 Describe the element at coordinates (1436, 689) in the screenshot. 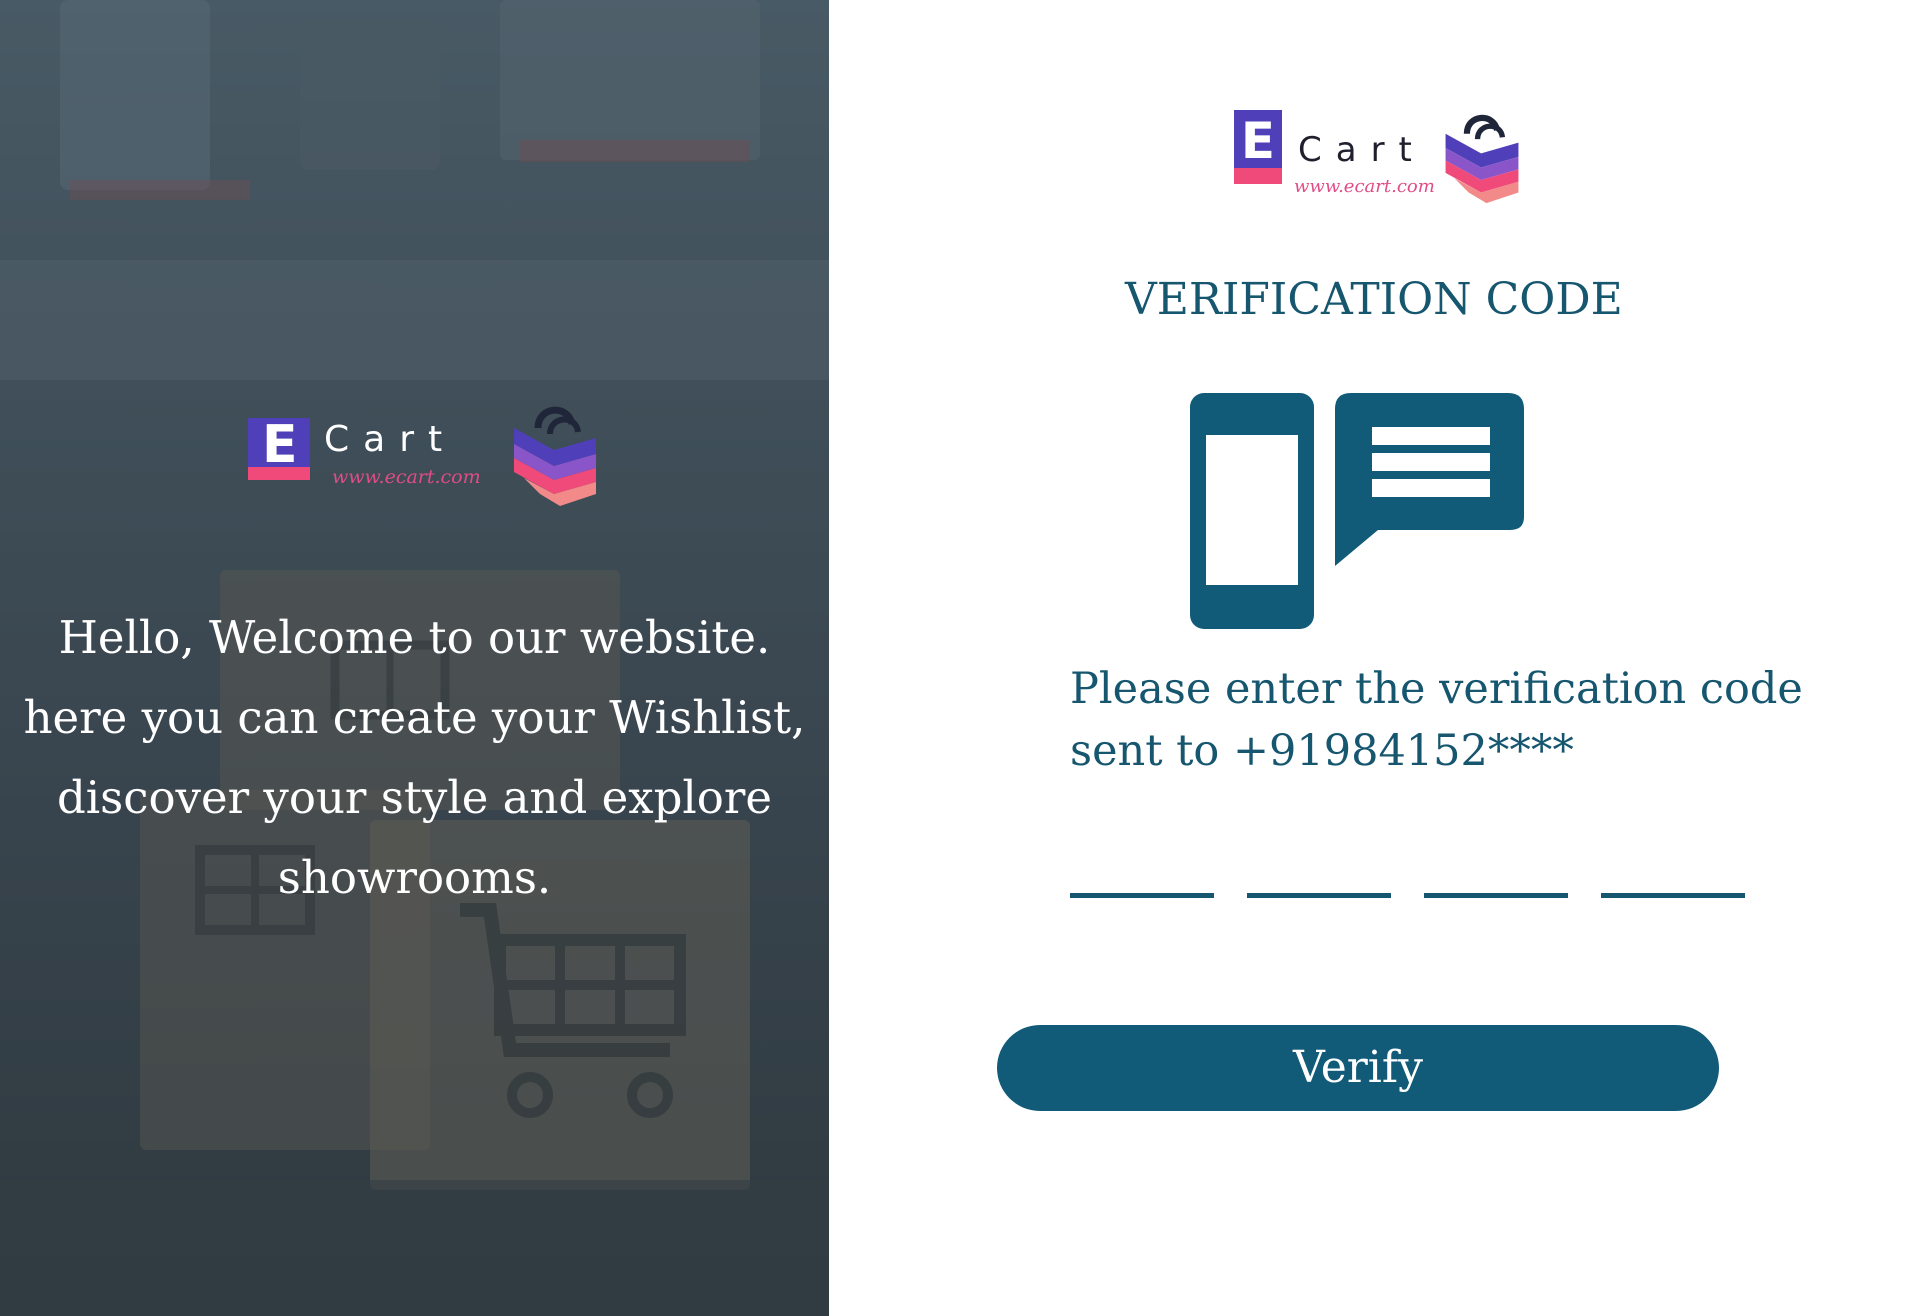

I see `instruction-line-1: Please enter the verification code` at that location.